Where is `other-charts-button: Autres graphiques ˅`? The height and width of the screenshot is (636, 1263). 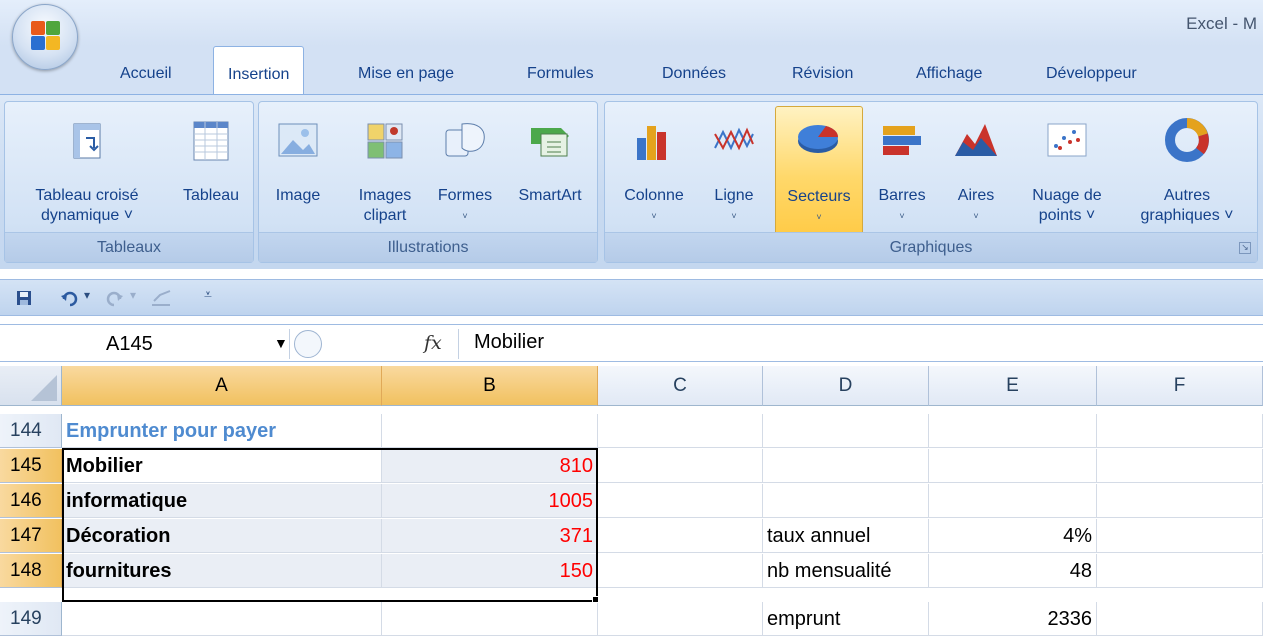
other-charts-button: Autres graphiques ˅ is located at coordinates (1187, 173).